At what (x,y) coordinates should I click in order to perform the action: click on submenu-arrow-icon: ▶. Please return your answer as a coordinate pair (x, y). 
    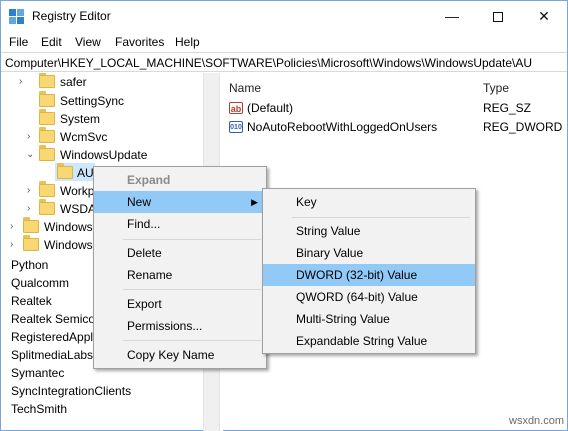
    Looking at the image, I should click on (254, 202).